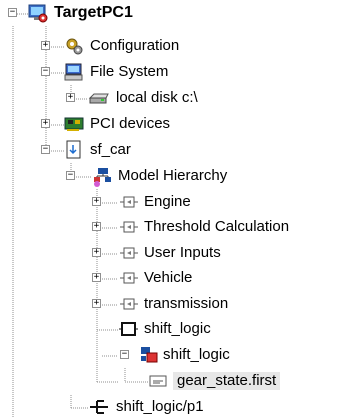 This screenshot has height=418, width=361. I want to click on tree-node-model-hierarchy: − Model Hierarchy, so click(180, 177).